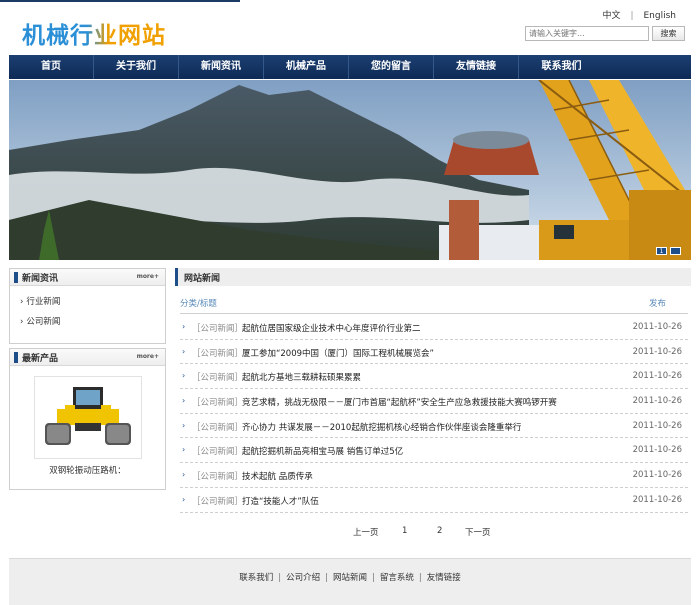 The image size is (700, 605). Describe the element at coordinates (433, 277) in the screenshot. I see `site-news-header: 网站新闻` at that location.